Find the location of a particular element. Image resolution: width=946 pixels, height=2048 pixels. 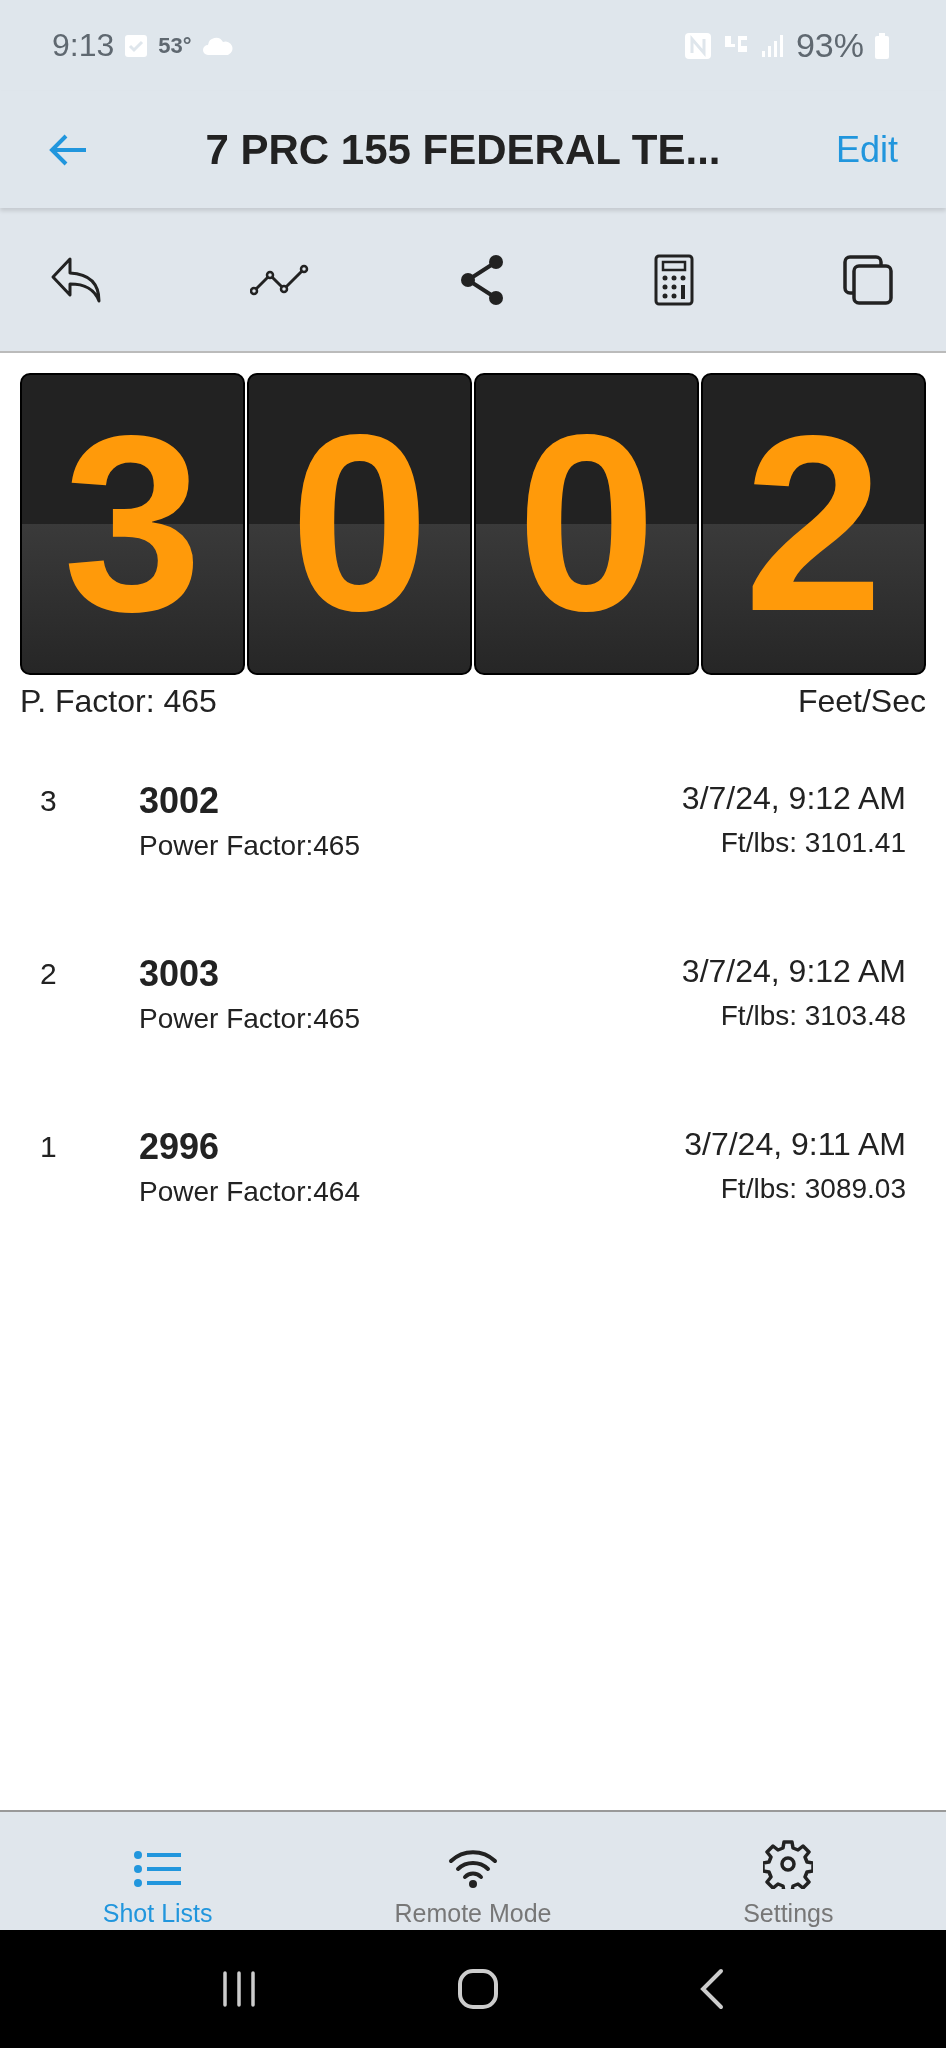

digit-tile: 2 is located at coordinates (813, 524).